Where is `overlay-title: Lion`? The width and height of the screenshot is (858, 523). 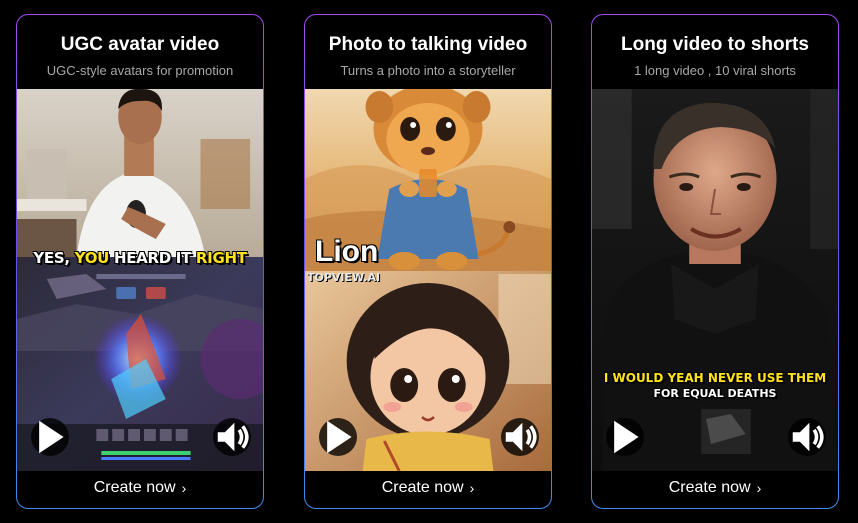 overlay-title: Lion is located at coordinates (347, 251).